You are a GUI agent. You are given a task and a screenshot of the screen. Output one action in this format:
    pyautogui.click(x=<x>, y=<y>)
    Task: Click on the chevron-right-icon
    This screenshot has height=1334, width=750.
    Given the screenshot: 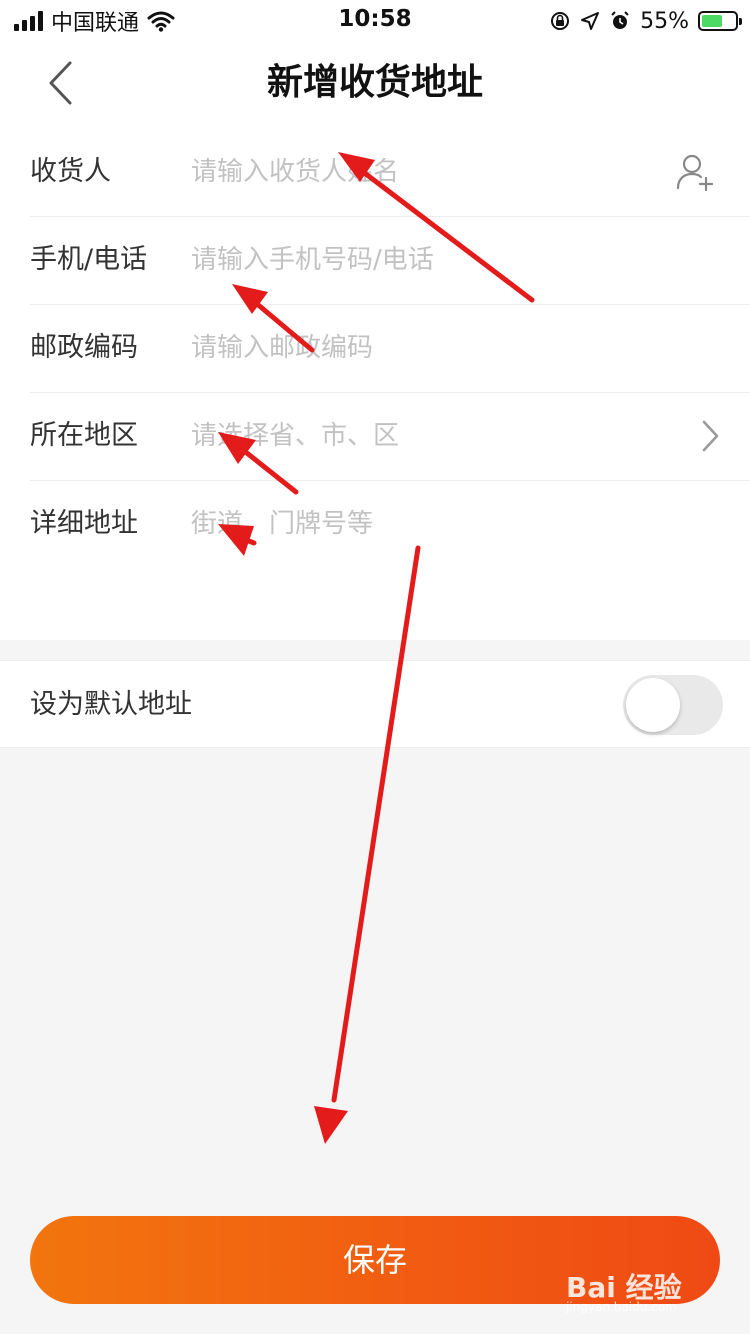 What is the action you would take?
    pyautogui.click(x=710, y=436)
    